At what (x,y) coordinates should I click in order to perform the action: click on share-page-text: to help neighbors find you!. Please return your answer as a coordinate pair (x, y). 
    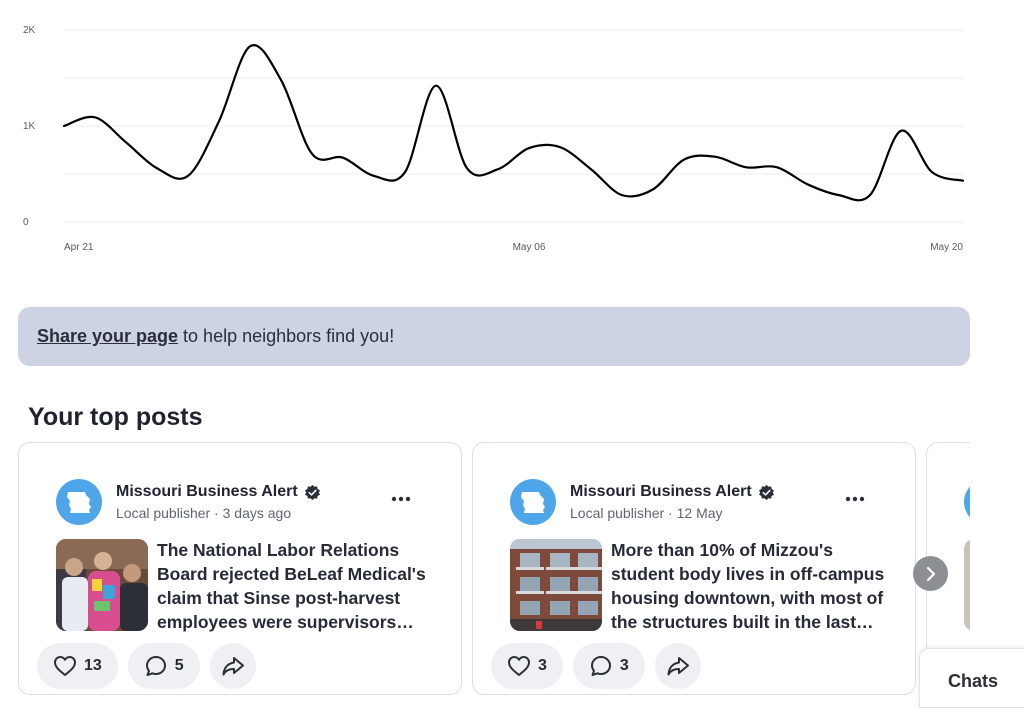
    Looking at the image, I should click on (289, 336).